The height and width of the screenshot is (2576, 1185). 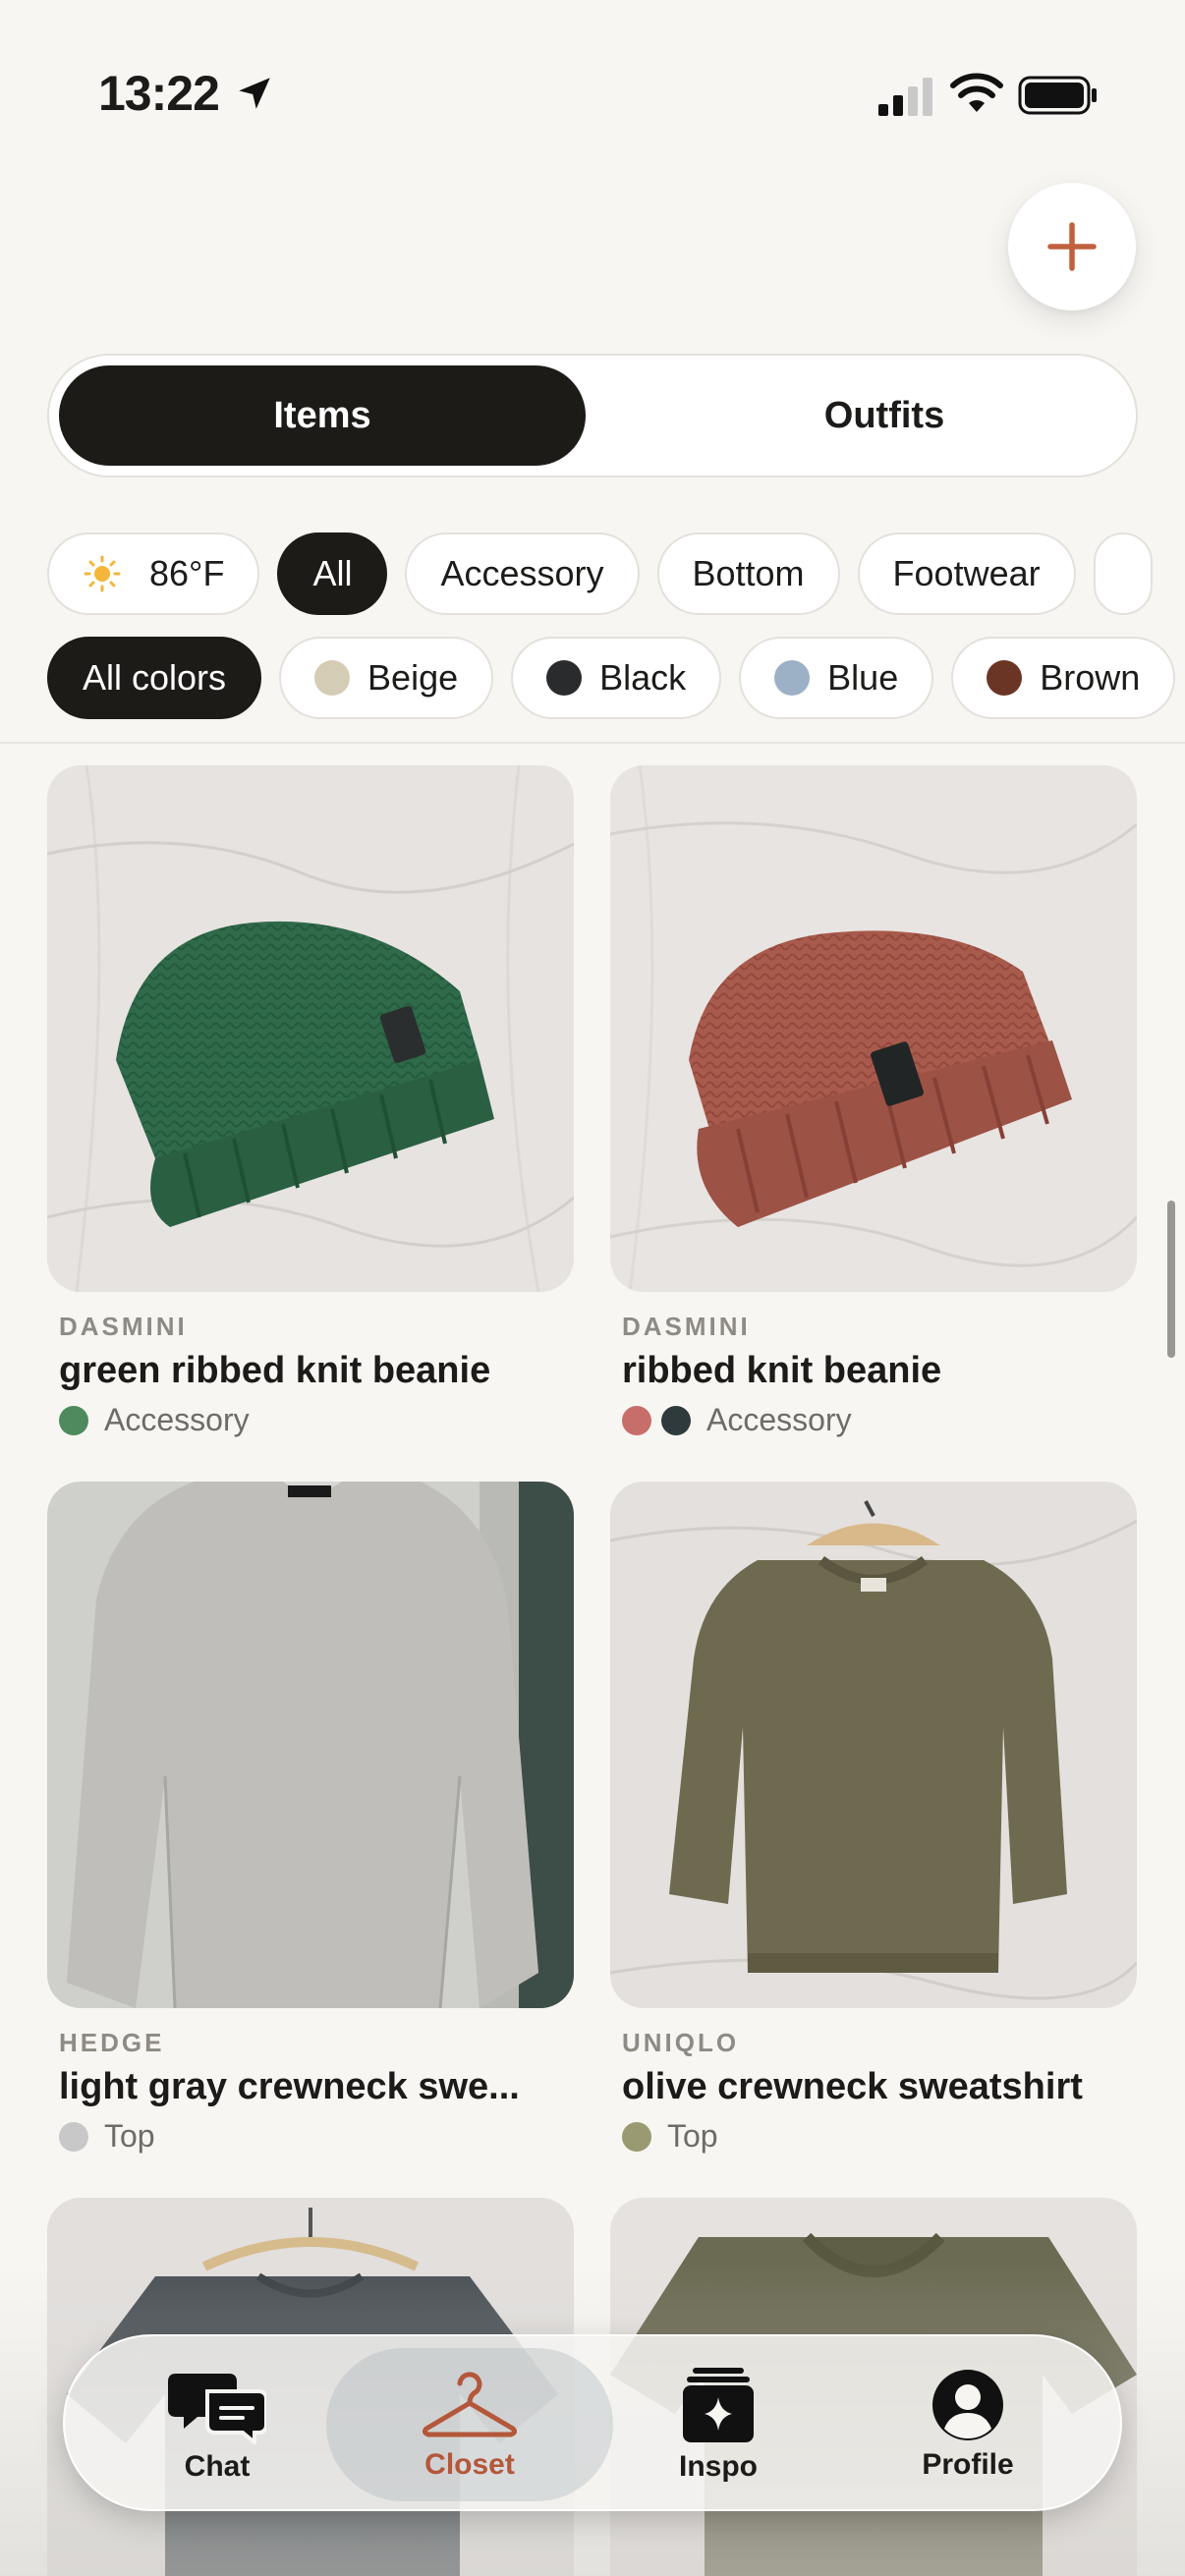 I want to click on item-card: HEDGE light gray crewneck swe... Top, so click(x=311, y=1818).